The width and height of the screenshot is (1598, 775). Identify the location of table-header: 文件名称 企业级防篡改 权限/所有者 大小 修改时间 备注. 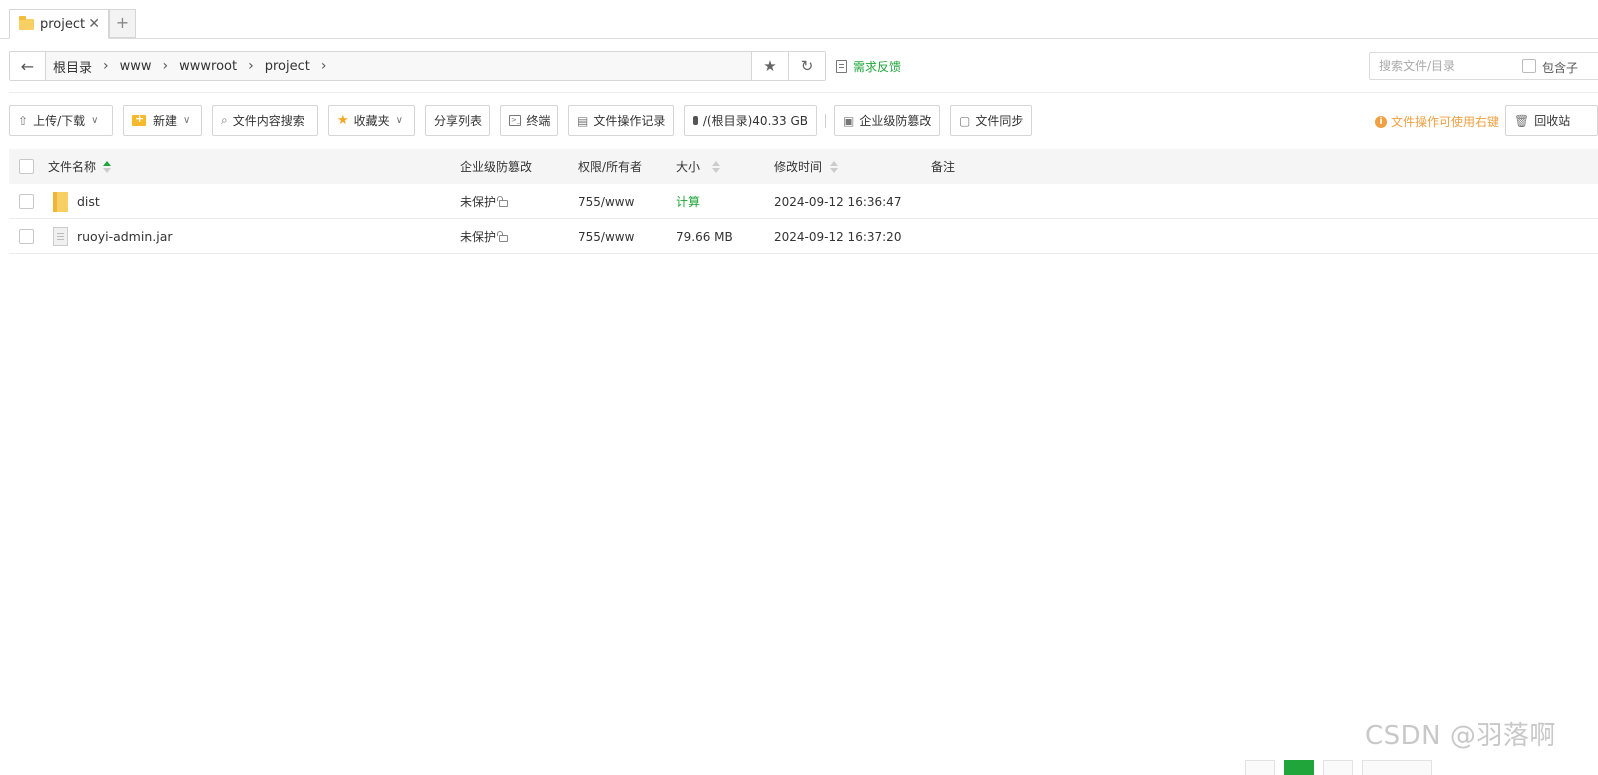
(803, 166).